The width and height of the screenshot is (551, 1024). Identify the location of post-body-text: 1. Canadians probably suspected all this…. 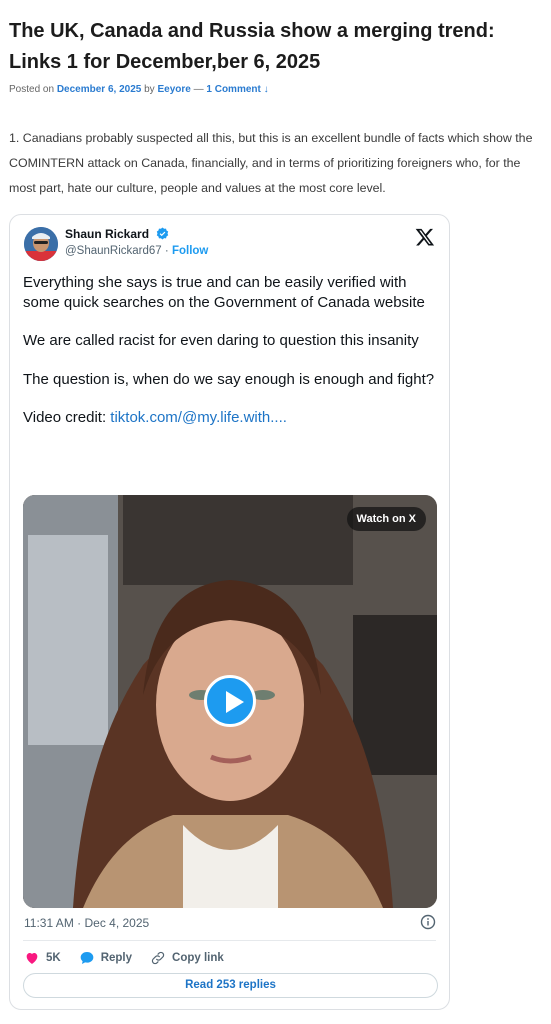
(271, 163).